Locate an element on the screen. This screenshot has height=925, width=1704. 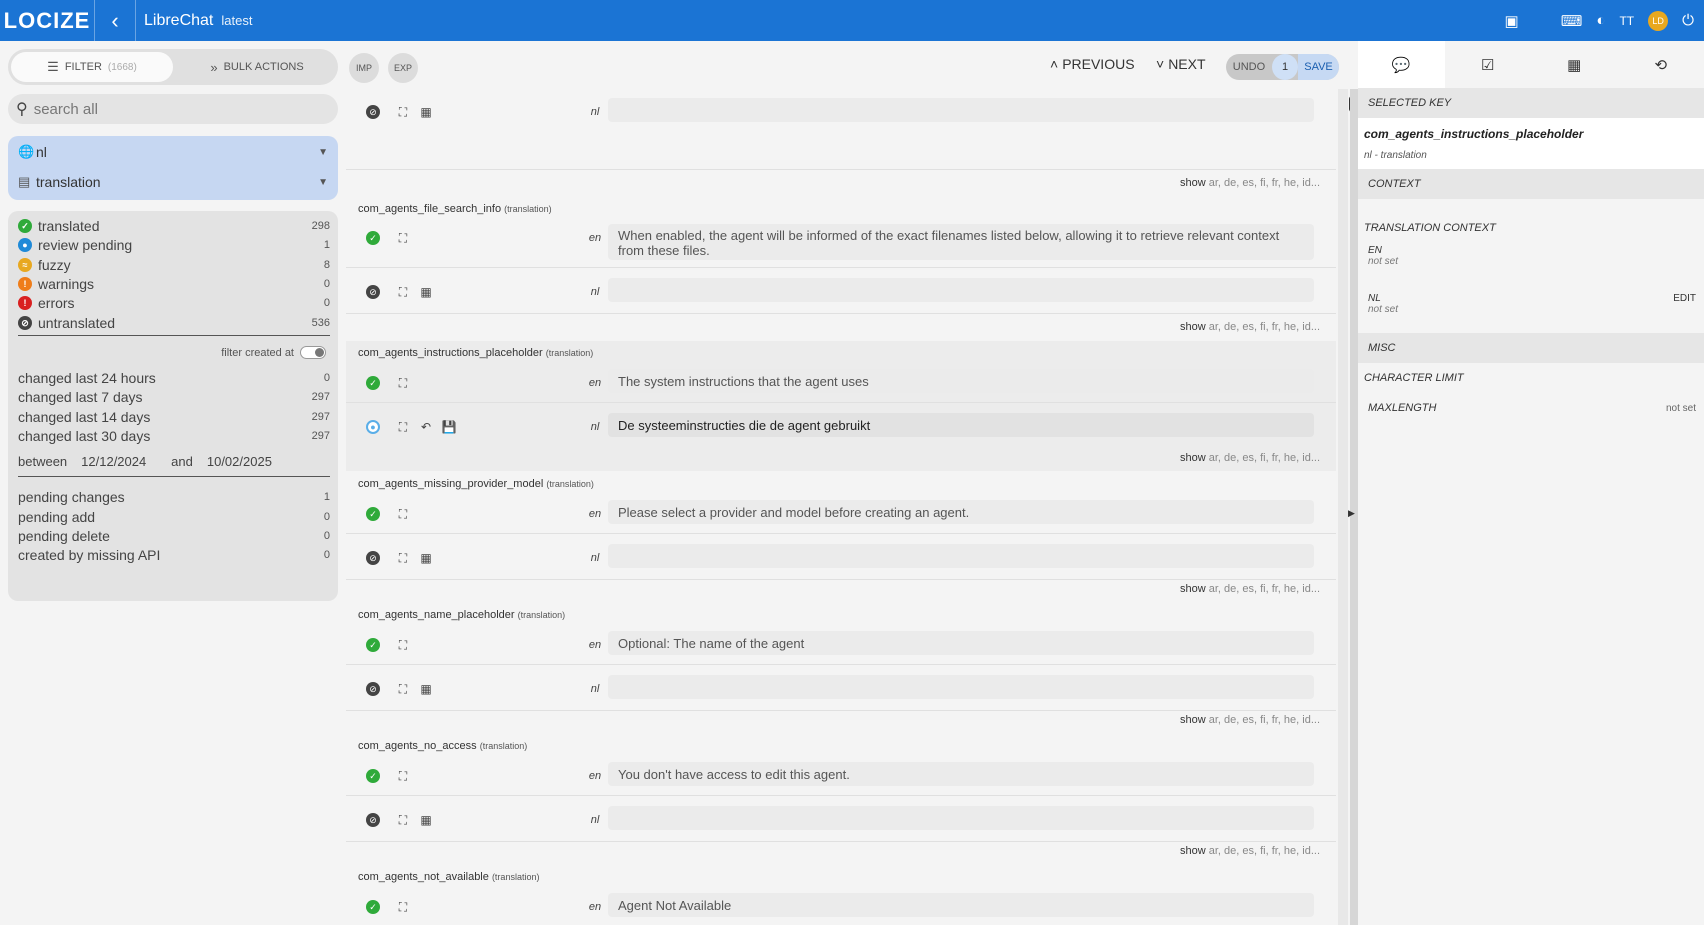
stat-translated: ✓ translated 298 is located at coordinates (174, 226).